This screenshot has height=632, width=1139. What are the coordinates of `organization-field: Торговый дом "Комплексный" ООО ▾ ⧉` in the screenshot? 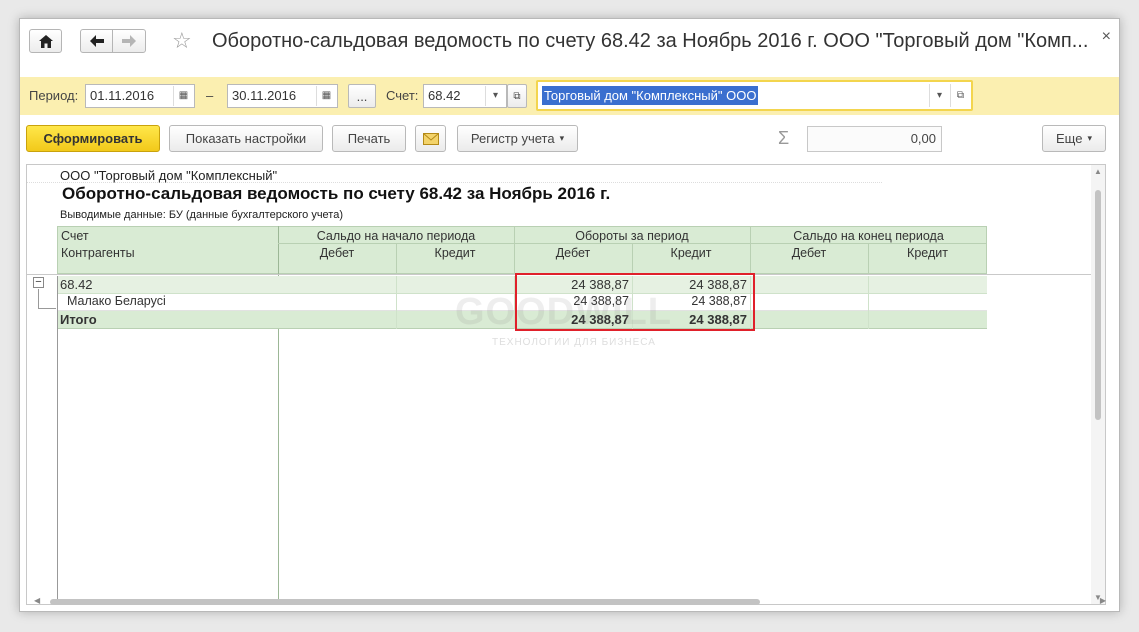 It's located at (754, 95).